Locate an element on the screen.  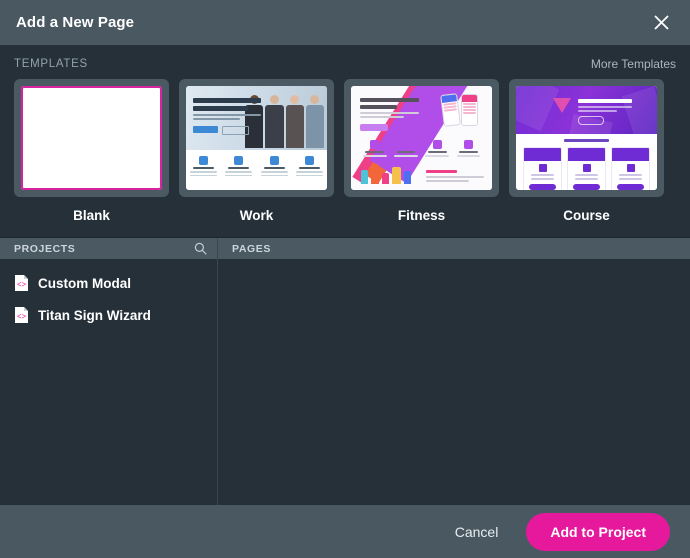
template-card-work: Work is located at coordinates (256, 151).